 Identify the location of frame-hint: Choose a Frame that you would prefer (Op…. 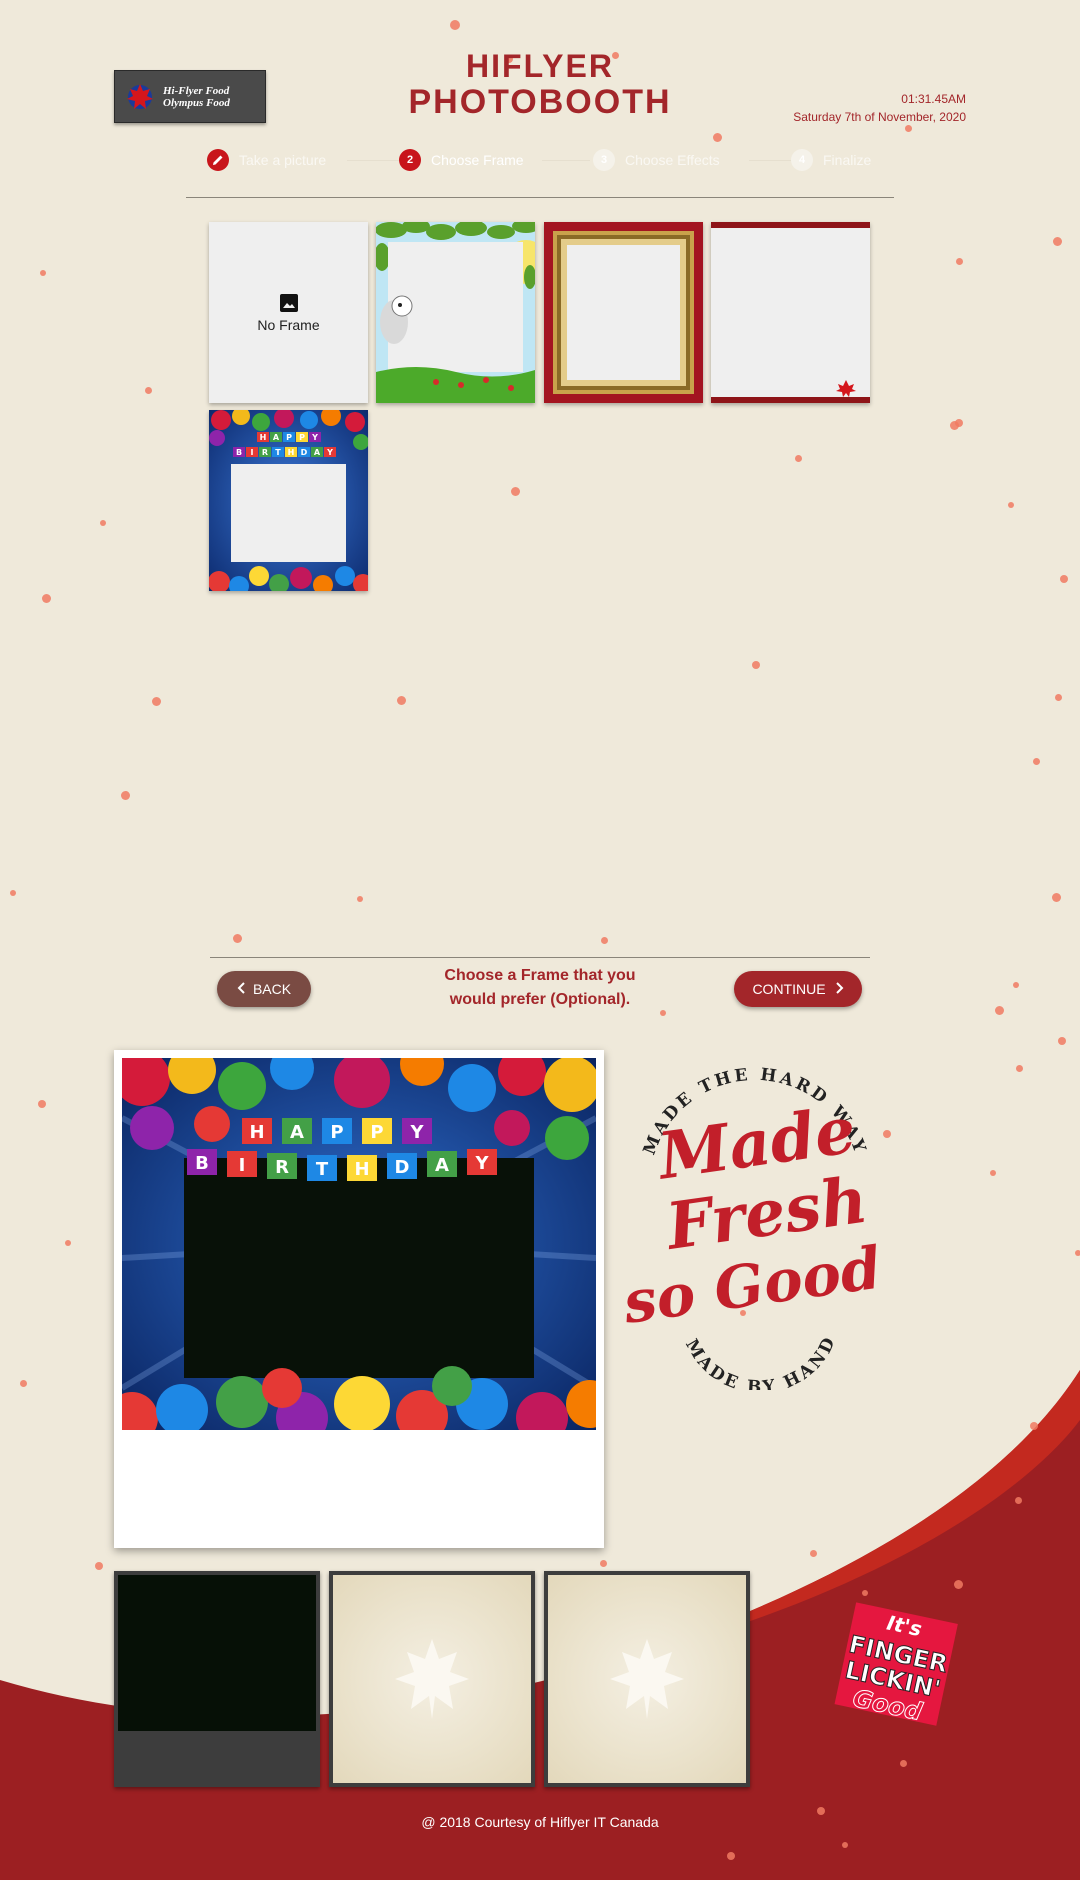
(540, 988).